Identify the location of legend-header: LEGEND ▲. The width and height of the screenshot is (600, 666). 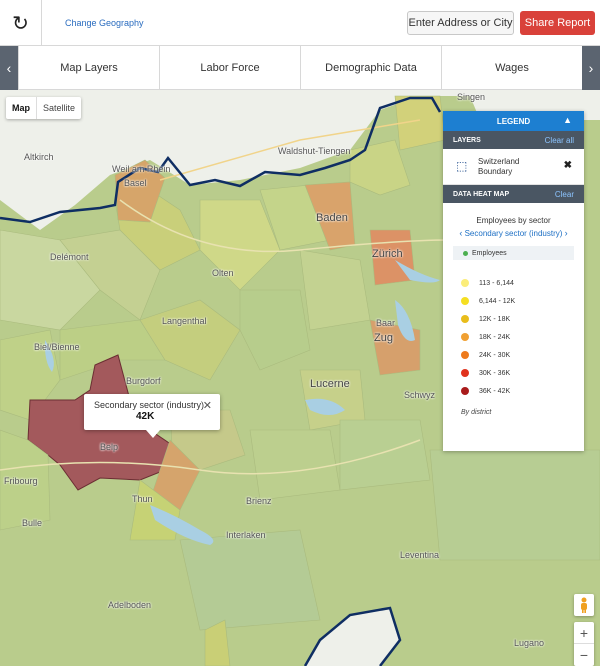
(513, 121).